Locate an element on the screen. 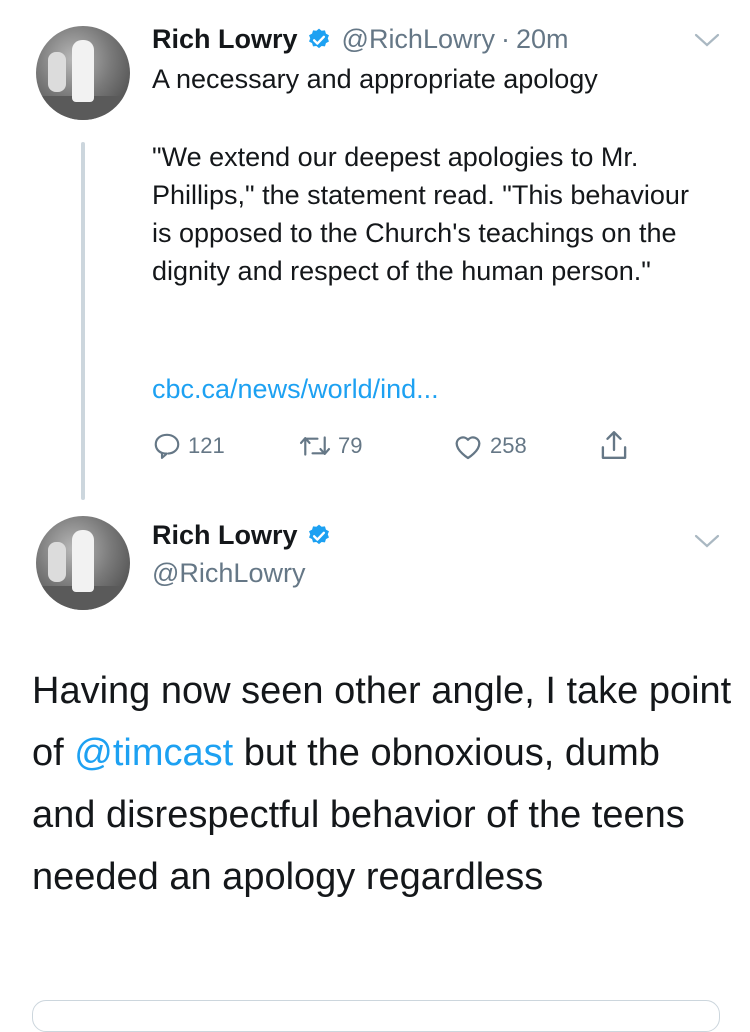  retweet-count: 79 is located at coordinates (350, 445).